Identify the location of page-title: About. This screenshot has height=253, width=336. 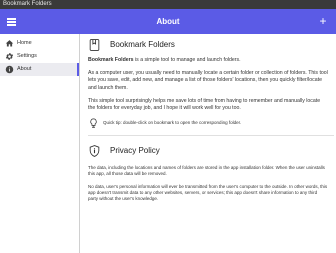
(168, 21).